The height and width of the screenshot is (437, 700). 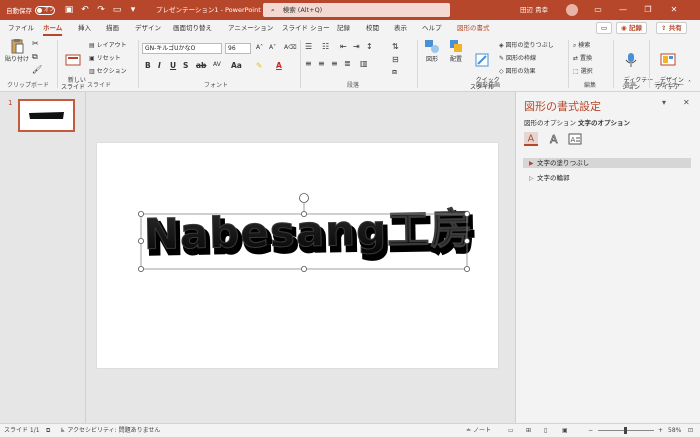 I want to click on redo-icon: ↷, so click(x=101, y=10).